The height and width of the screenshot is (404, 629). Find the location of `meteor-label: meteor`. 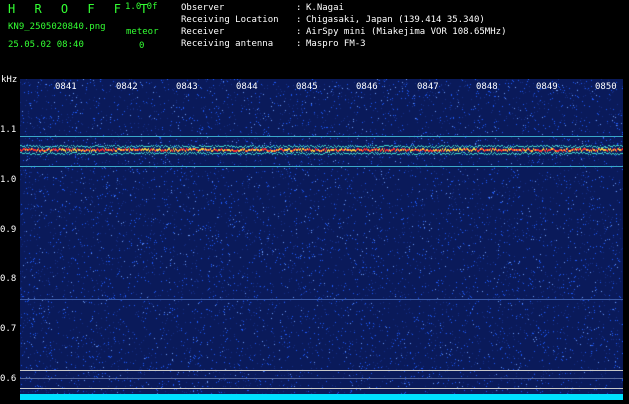

meteor-label: meteor is located at coordinates (142, 32).